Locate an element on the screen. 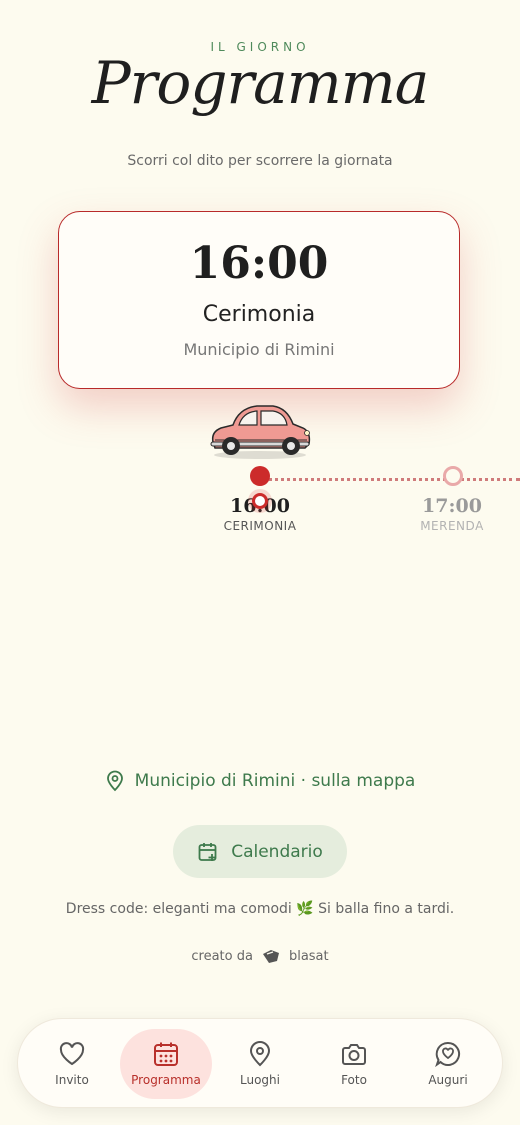  nav-label: Foto is located at coordinates (354, 1080).